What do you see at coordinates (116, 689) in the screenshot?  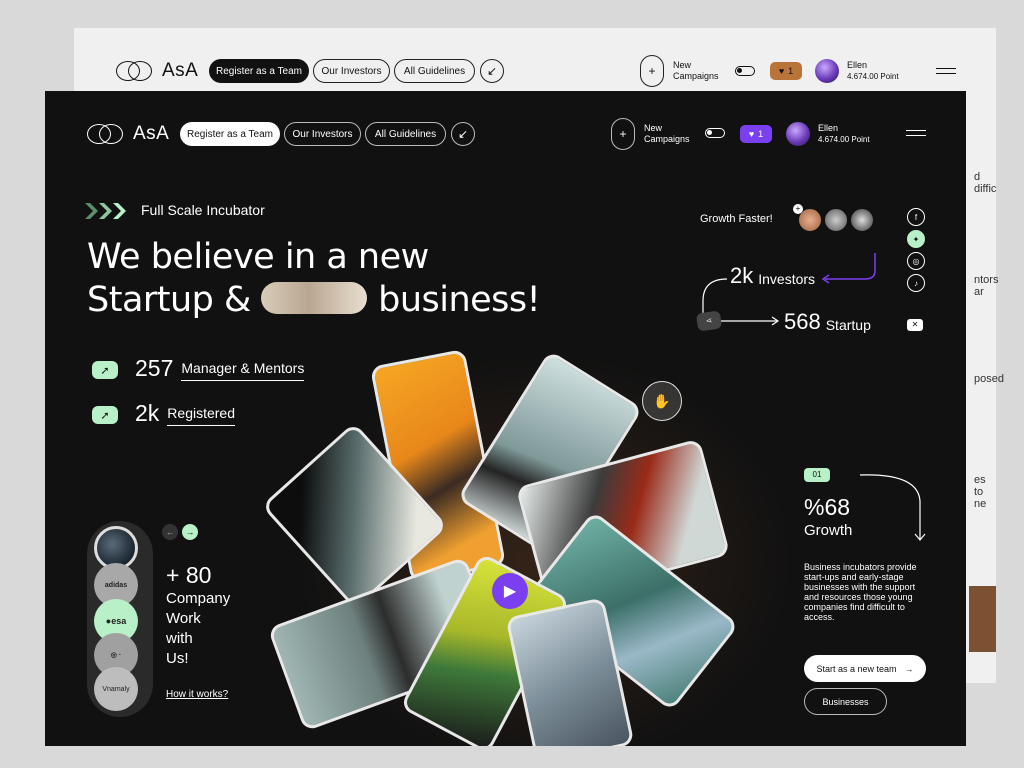 I see `vnamaly-logo-icon: Vnamaly` at bounding box center [116, 689].